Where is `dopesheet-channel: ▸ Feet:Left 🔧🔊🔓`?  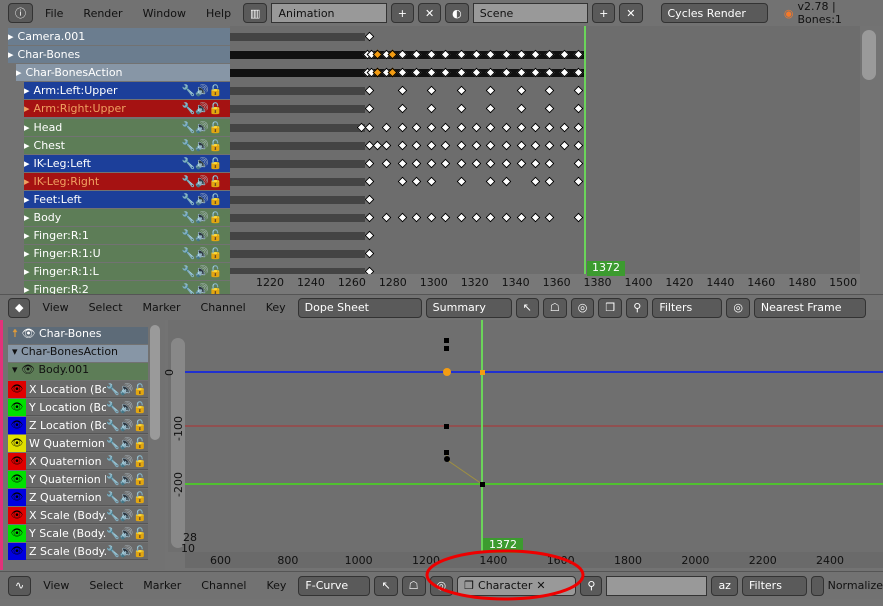 dopesheet-channel: ▸ Feet:Left 🔧🔊🔓 is located at coordinates (127, 199).